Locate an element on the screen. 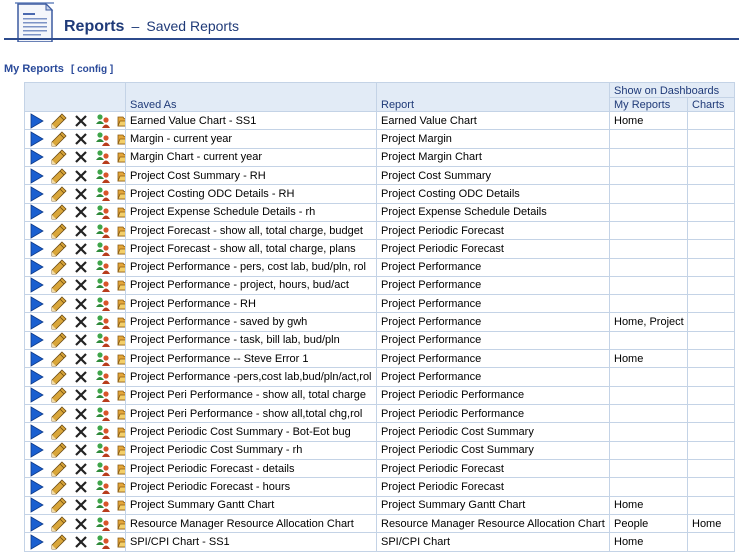 This screenshot has width=739, height=557. saved-as-link: Earned Value Chart - SS1 is located at coordinates (193, 121).